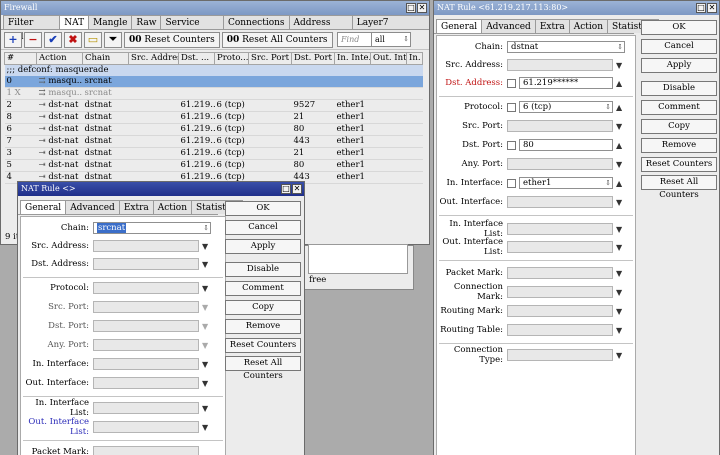 This screenshot has height=455, width=720. I want to click on protocol-negate-checkbox, so click(511, 107).